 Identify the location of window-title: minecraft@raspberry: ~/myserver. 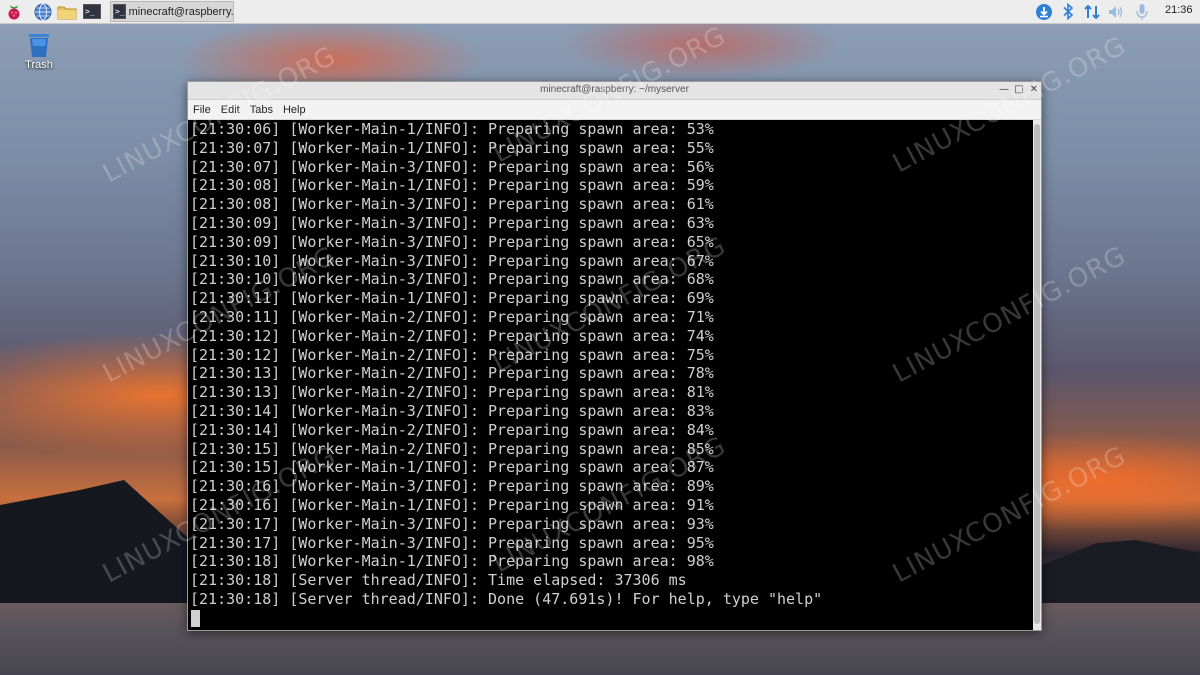
(614, 89).